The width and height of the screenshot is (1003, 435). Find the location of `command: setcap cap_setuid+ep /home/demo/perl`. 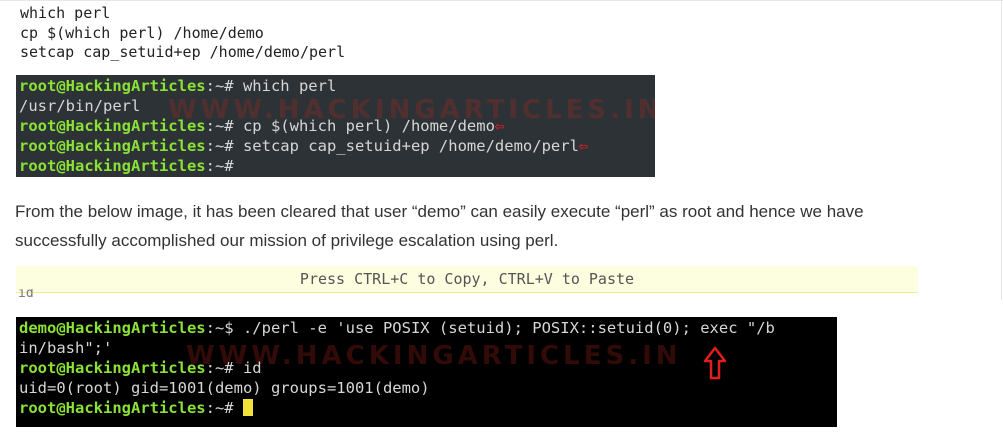

command: setcap cap_setuid+ep /home/demo/perl is located at coordinates (410, 146).